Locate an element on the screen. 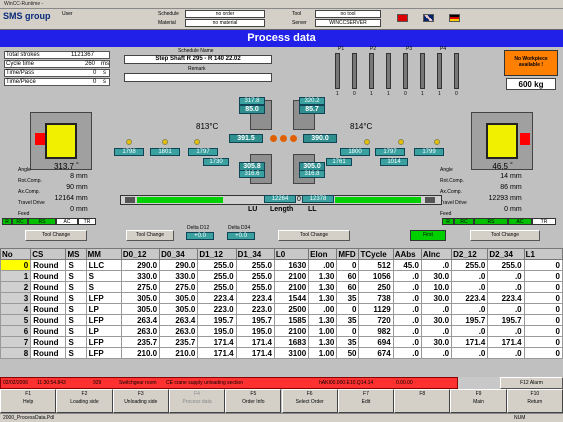 The width and height of the screenshot is (563, 422). col-d2-12: D2_12 is located at coordinates (470, 254).